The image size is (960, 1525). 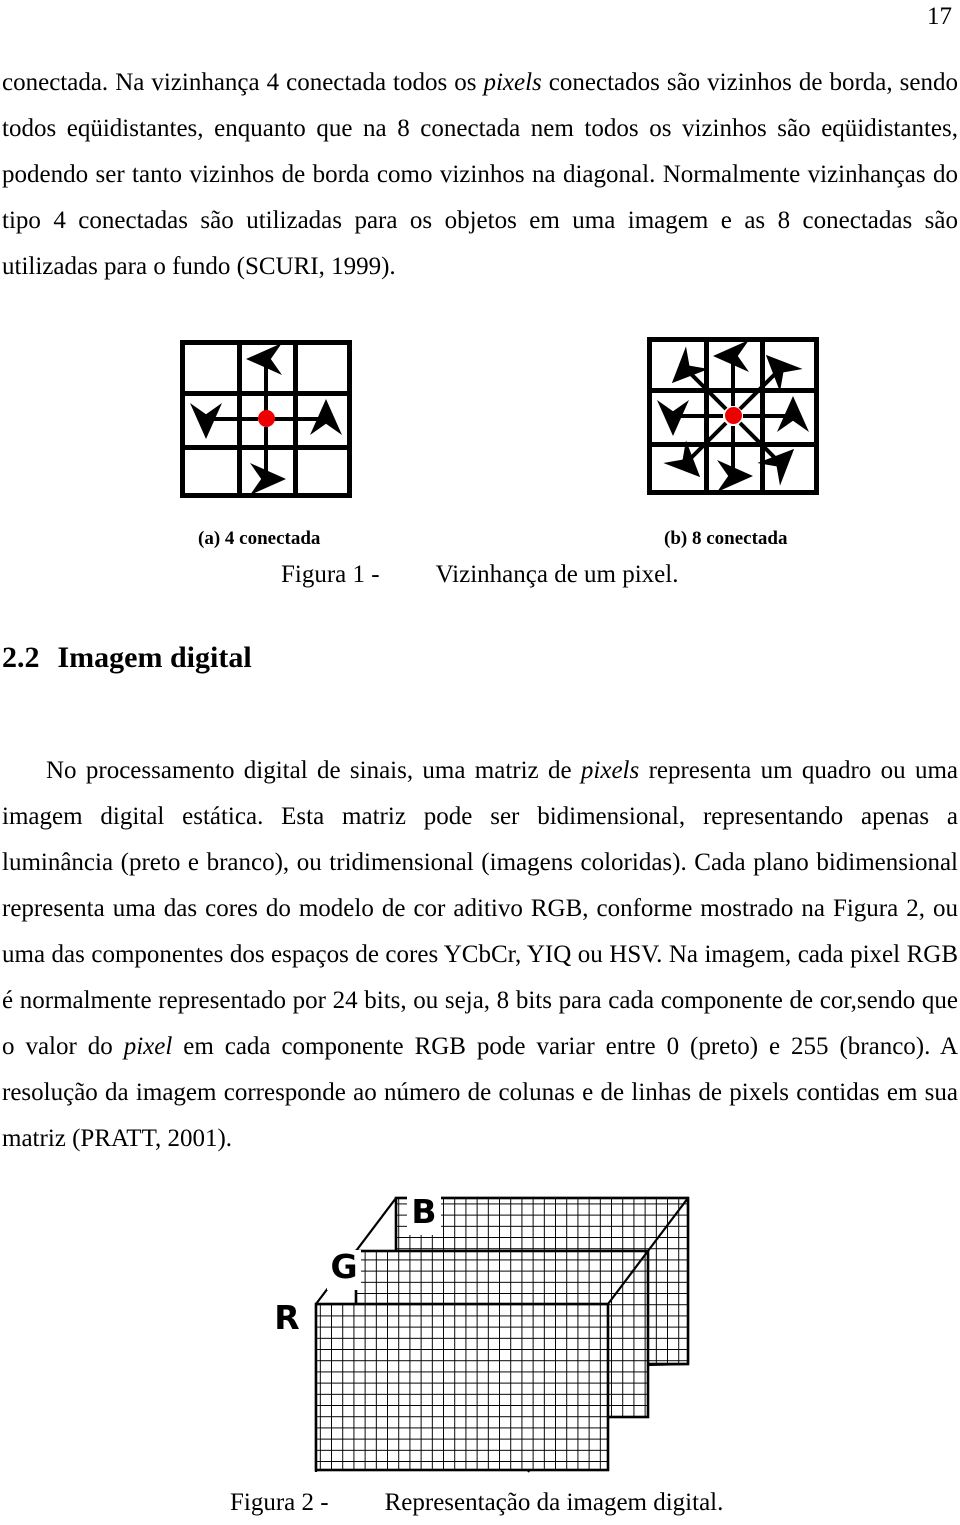 I want to click on figure-1-caption: Figura 1 - Vizinhança de um pixel., so click(x=479, y=575).